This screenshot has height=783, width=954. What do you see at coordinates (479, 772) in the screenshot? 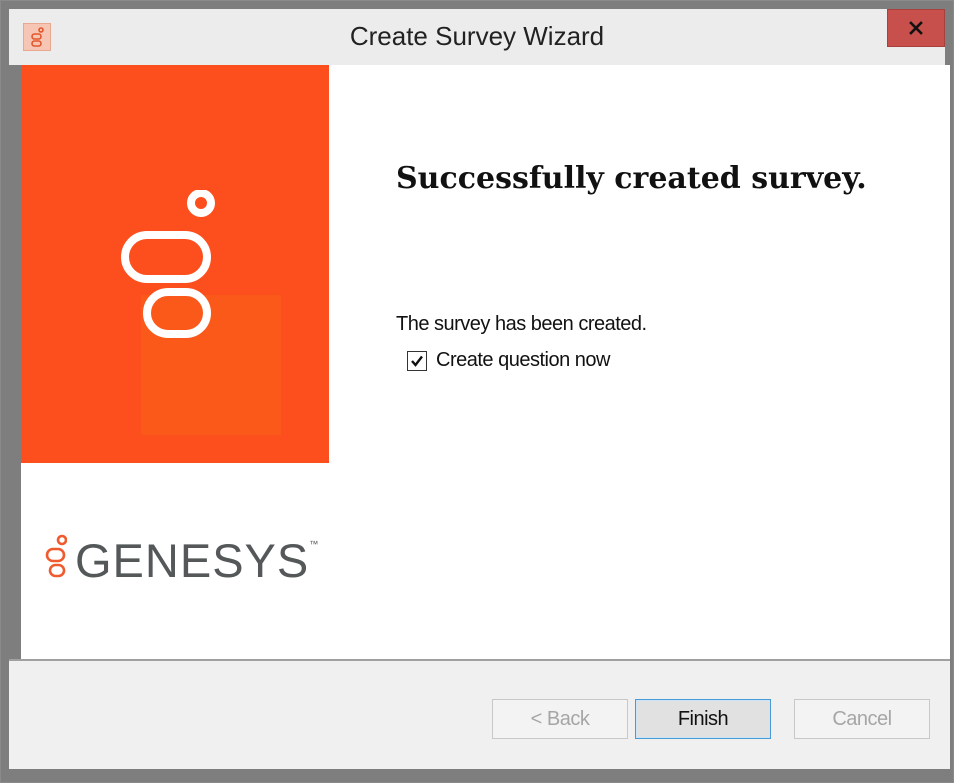
I see `window-bottom-border` at bounding box center [479, 772].